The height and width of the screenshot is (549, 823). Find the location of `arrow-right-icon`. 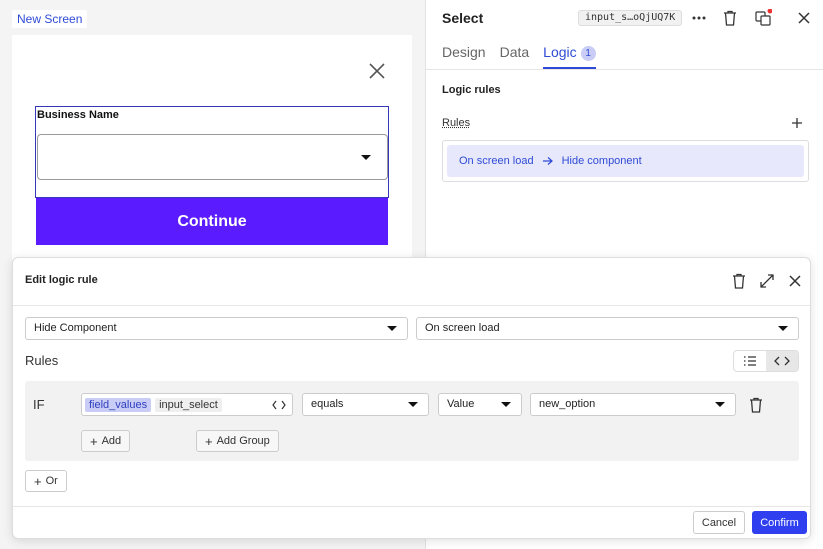

arrow-right-icon is located at coordinates (548, 161).